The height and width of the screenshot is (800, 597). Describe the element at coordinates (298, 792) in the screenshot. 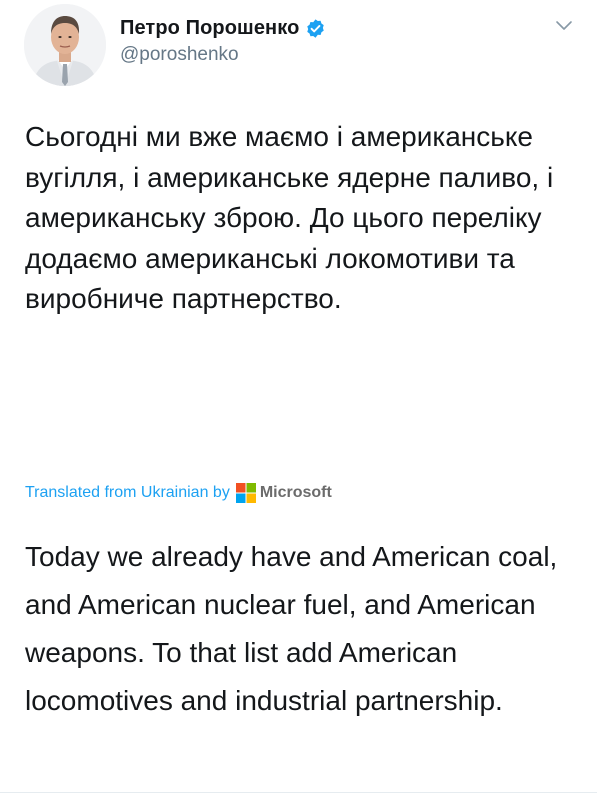

I see `divider` at that location.